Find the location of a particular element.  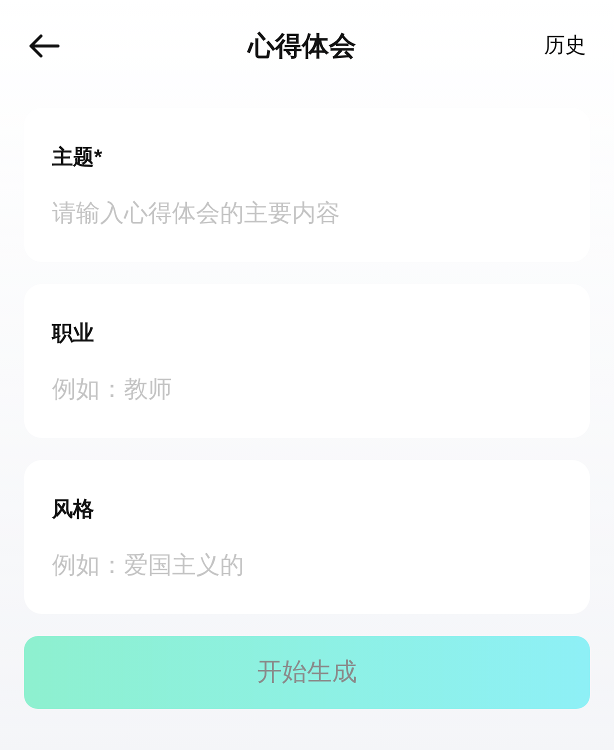

input-field: 例如：教师 is located at coordinates (307, 390).